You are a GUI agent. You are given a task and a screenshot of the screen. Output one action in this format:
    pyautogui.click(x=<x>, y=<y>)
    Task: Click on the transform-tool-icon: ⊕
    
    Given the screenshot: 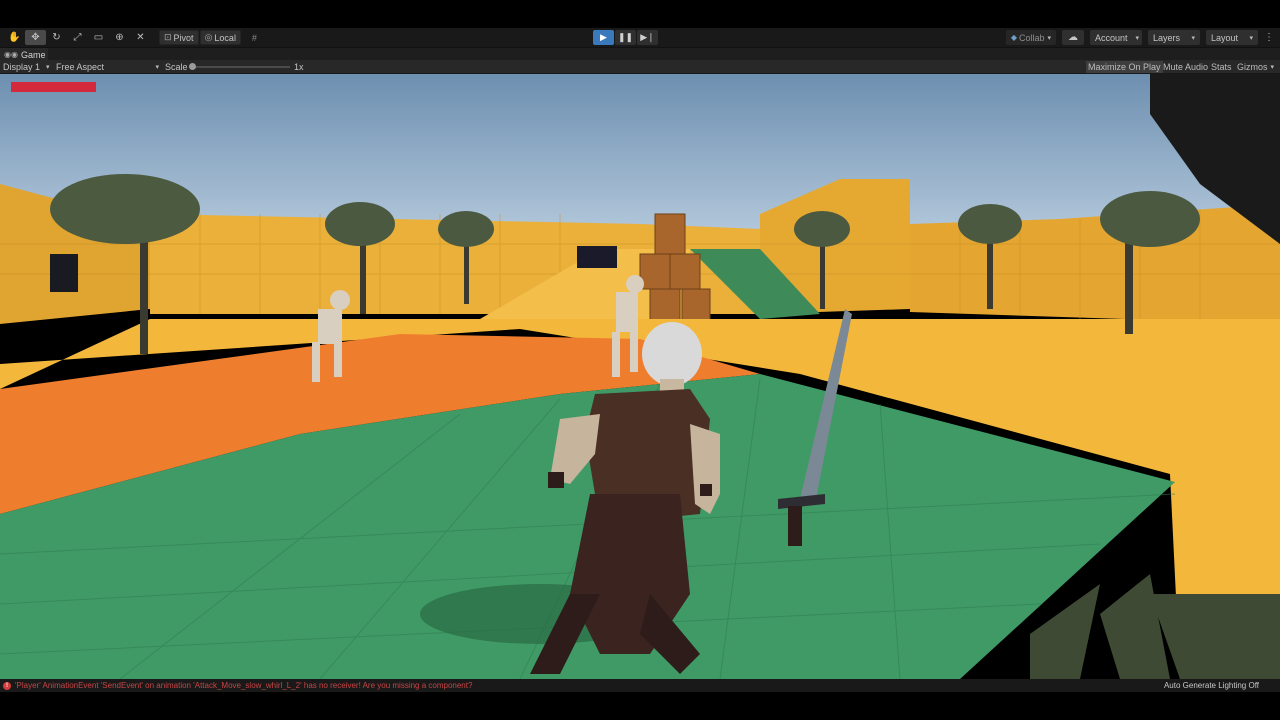 What is the action you would take?
    pyautogui.click(x=119, y=37)
    